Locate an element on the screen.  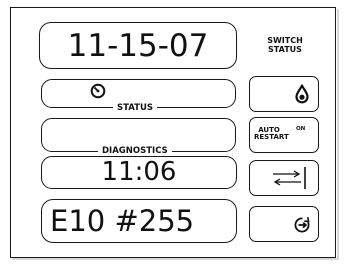
error-code-display: E10 #255 is located at coordinates (139, 221).